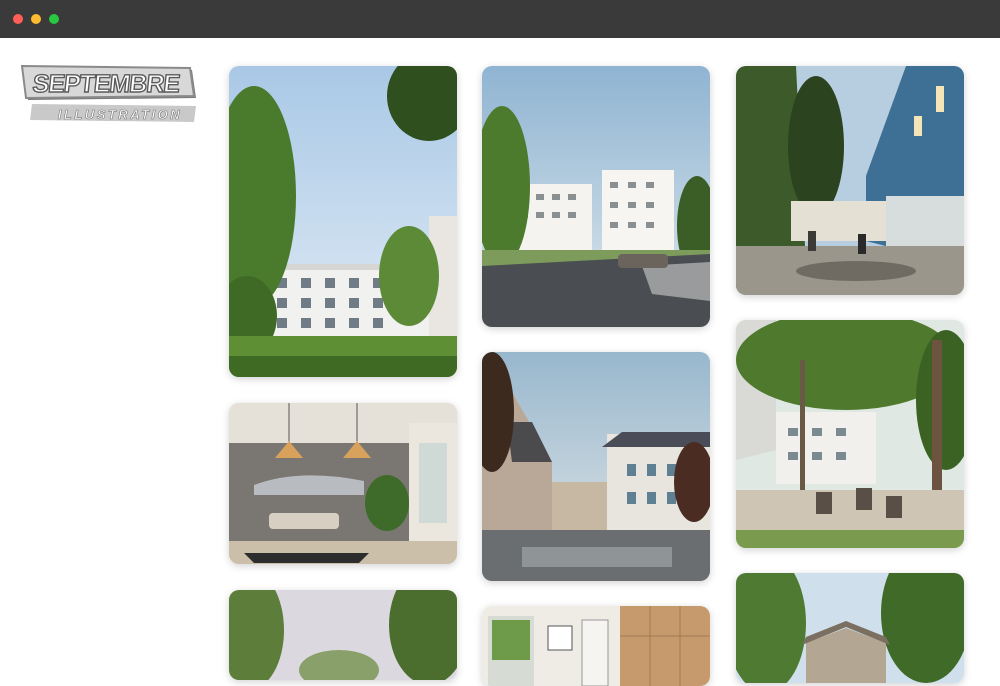 The height and width of the screenshot is (686, 1000). Describe the element at coordinates (500, 19) in the screenshot. I see `window-titlebar` at that location.